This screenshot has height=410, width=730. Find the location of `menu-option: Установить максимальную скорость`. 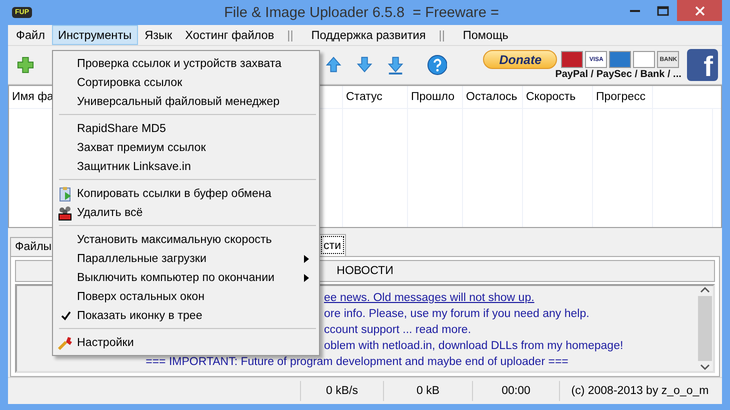

menu-option: Установить максимальную скорость is located at coordinates (174, 239).